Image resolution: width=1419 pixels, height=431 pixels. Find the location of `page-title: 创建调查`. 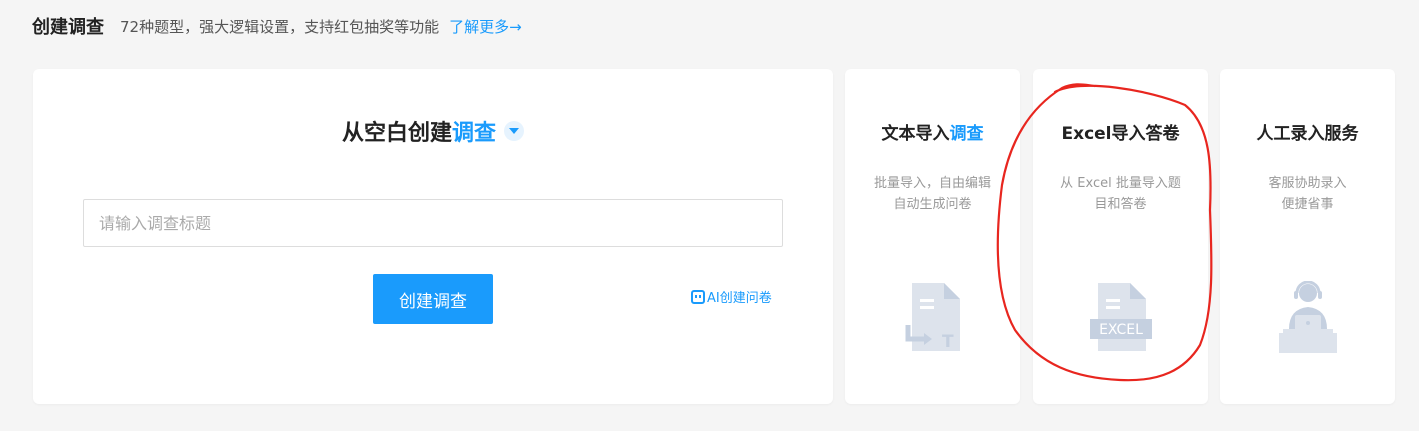

page-title: 创建调查 is located at coordinates (68, 27).